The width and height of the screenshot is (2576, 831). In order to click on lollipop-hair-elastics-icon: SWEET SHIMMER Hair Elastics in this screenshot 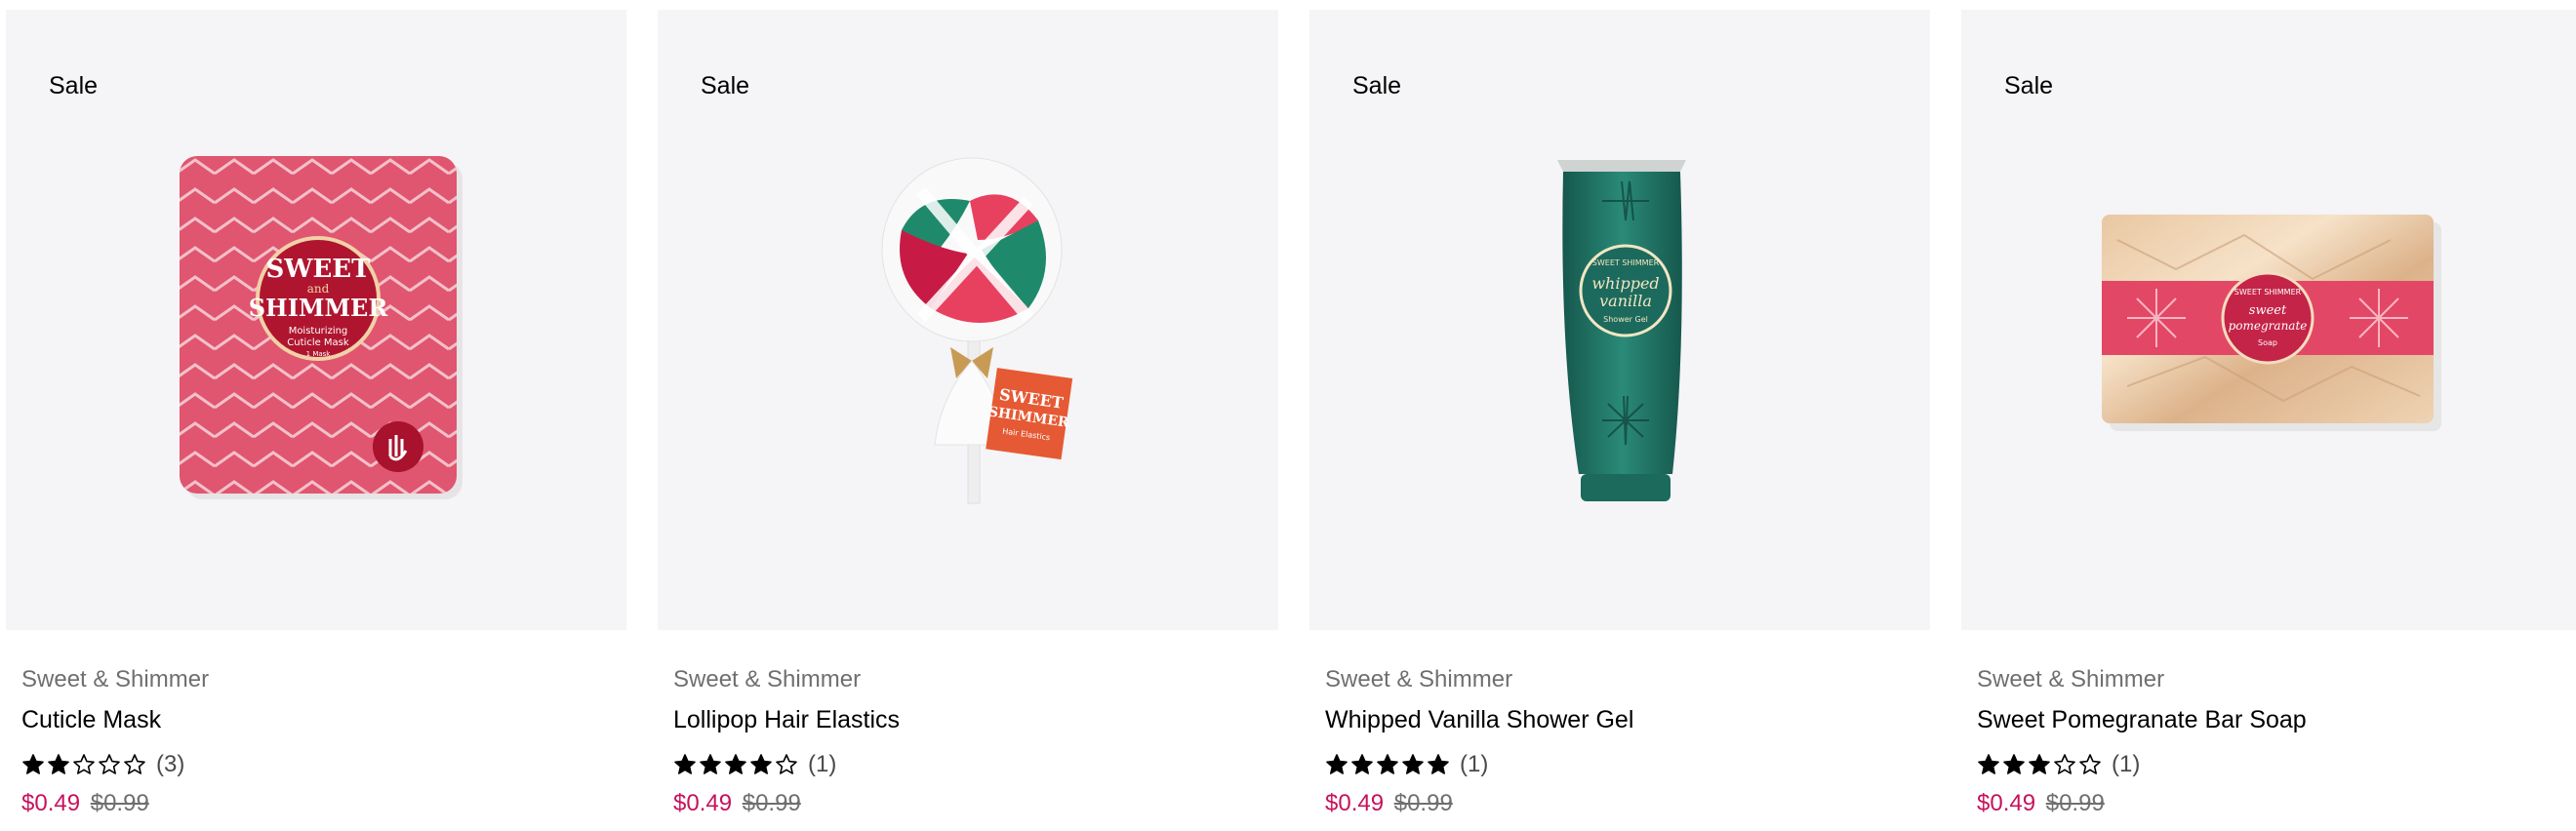, I will do `click(977, 330)`.